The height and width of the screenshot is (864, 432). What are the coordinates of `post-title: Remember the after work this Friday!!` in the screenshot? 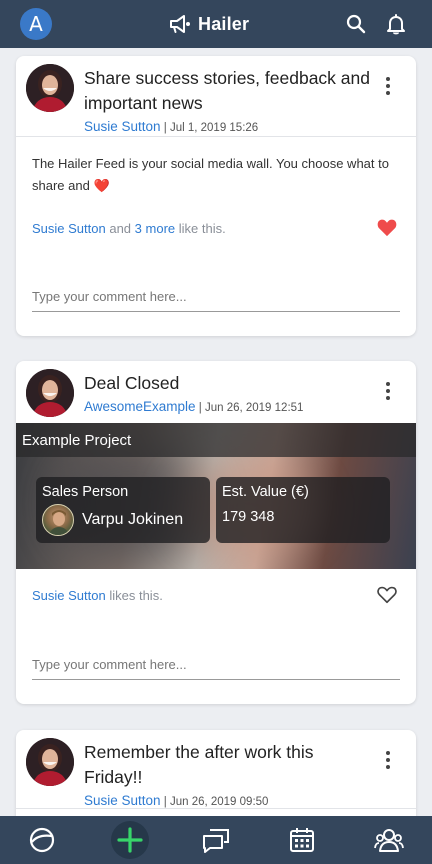 It's located at (199, 764).